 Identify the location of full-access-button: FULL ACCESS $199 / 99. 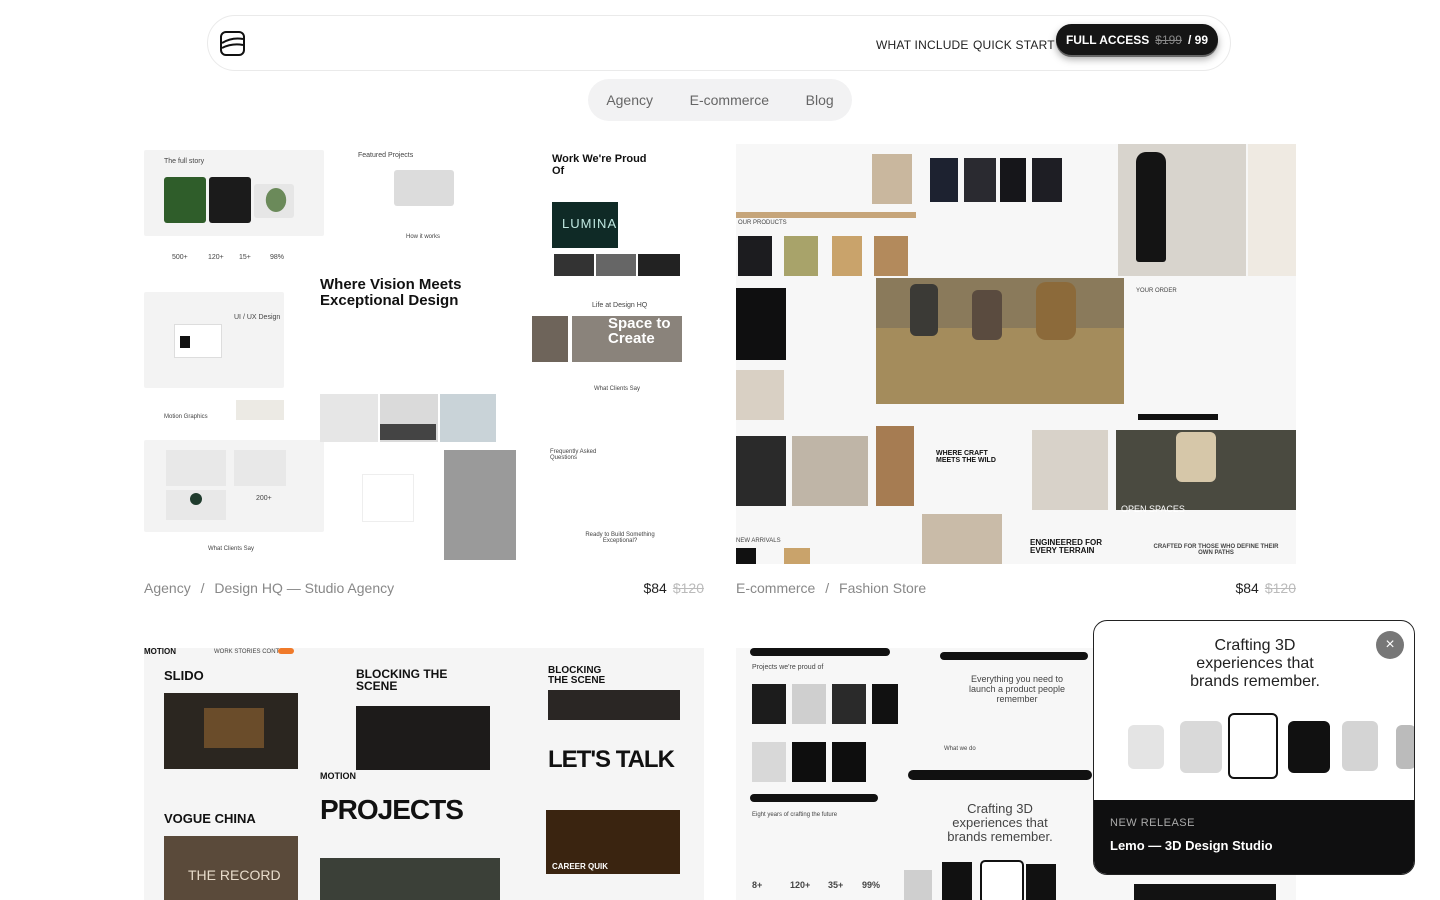
(1136, 39).